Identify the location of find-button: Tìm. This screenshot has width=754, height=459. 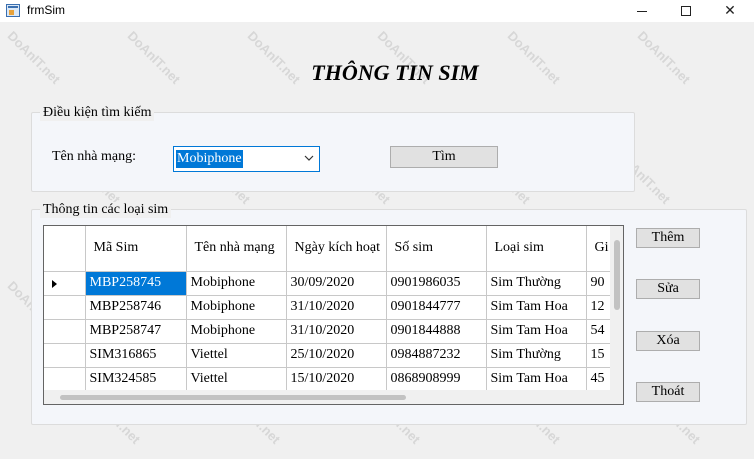
(444, 157).